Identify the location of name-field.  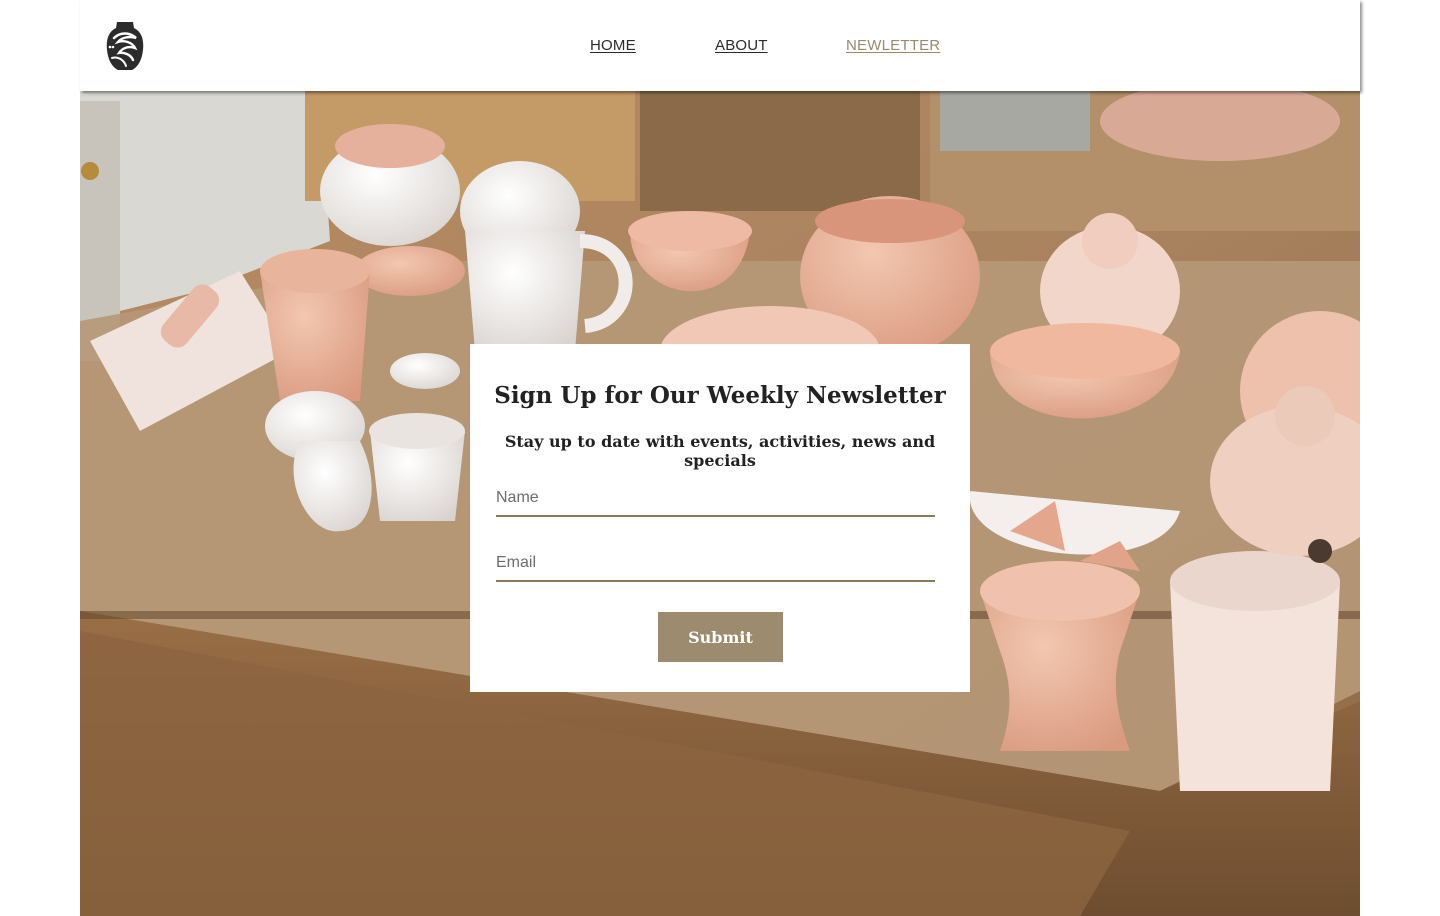
(715, 501).